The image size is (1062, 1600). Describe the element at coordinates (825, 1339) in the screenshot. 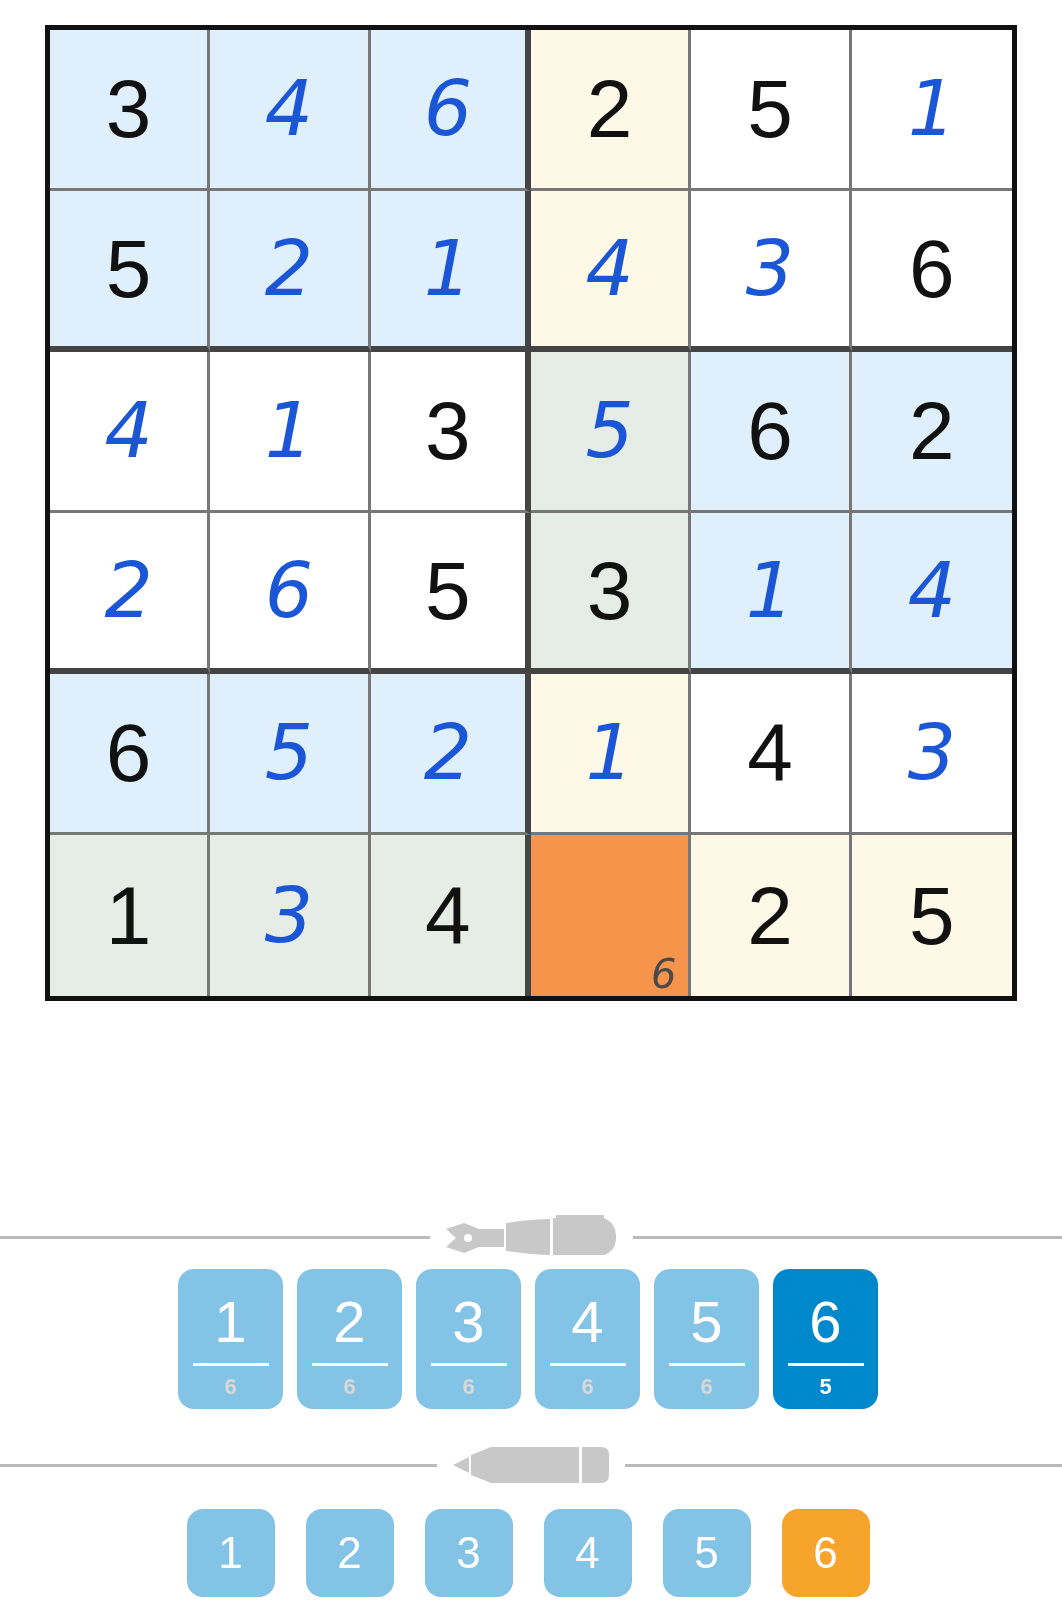

I see `digit-button: 6 5` at that location.